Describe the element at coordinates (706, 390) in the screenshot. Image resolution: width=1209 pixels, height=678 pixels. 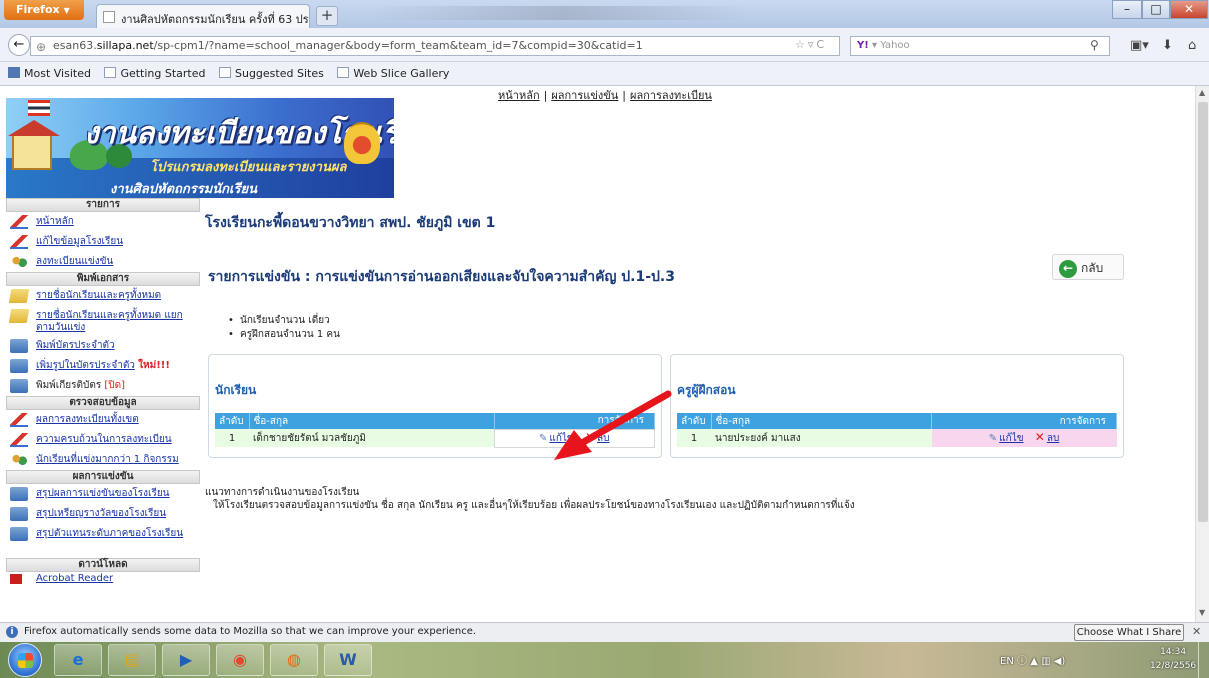
I see `teachers-panel-title: ครูผู้ฝึกสอน` at that location.